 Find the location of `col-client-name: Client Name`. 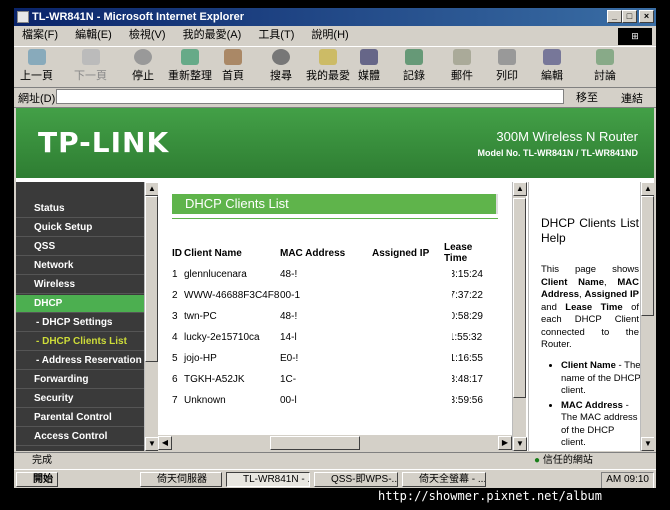

col-client-name: Client Name is located at coordinates (213, 253).